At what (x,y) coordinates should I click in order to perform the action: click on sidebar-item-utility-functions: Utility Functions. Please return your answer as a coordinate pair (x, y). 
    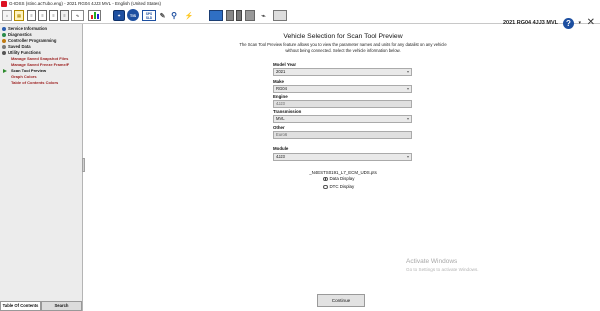
    Looking at the image, I should click on (21, 52).